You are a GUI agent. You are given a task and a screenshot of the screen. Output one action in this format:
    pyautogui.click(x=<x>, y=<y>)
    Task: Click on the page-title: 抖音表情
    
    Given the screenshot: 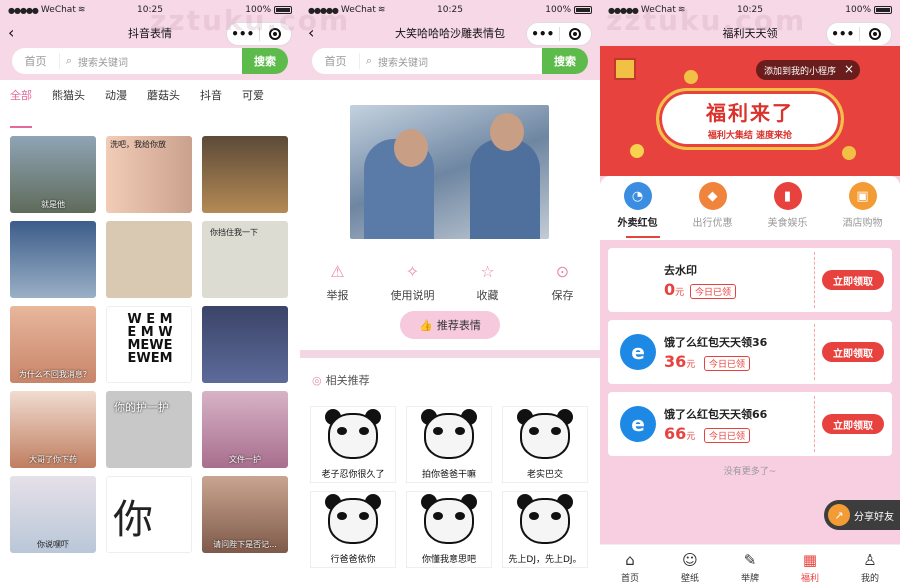 What is the action you would take?
    pyautogui.click(x=150, y=33)
    